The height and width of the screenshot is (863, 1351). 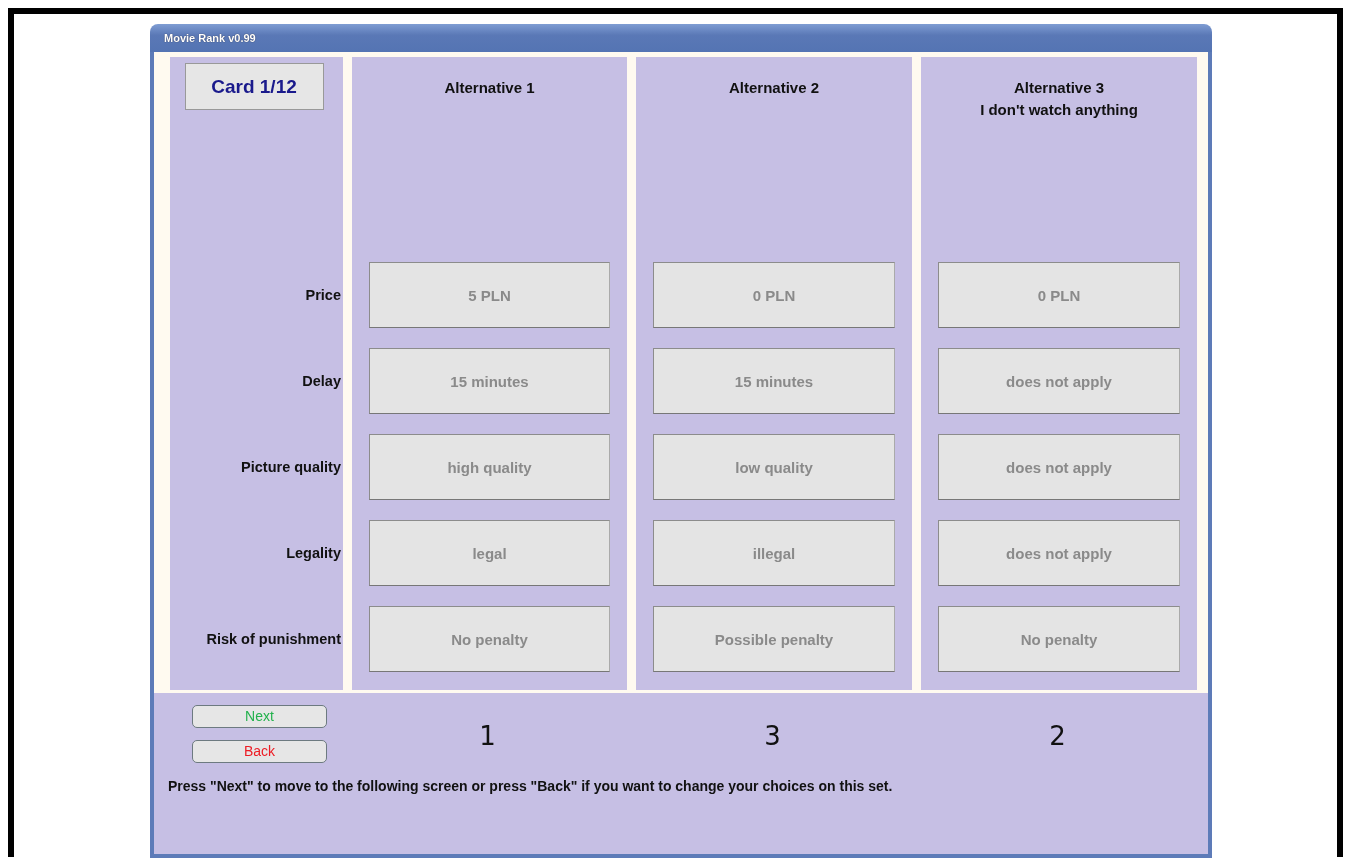 I want to click on attribute-value: low quality, so click(x=774, y=467).